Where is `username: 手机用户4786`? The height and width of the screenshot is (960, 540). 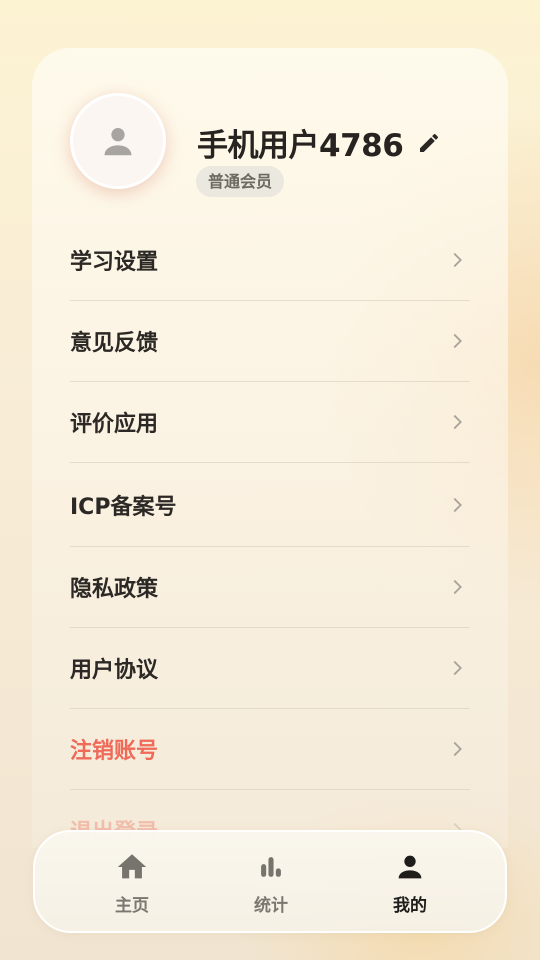
username: 手机用户4786 is located at coordinates (300, 146).